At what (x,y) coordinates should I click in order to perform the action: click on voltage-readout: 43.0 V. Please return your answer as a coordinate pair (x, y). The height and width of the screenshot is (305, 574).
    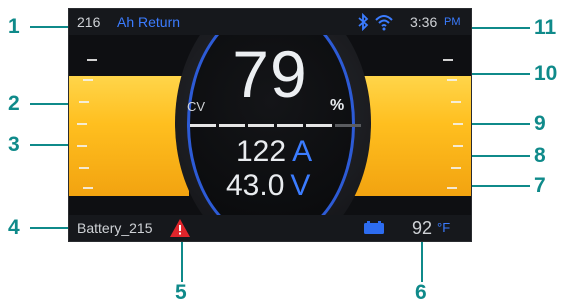
    Looking at the image, I should click on (268, 186).